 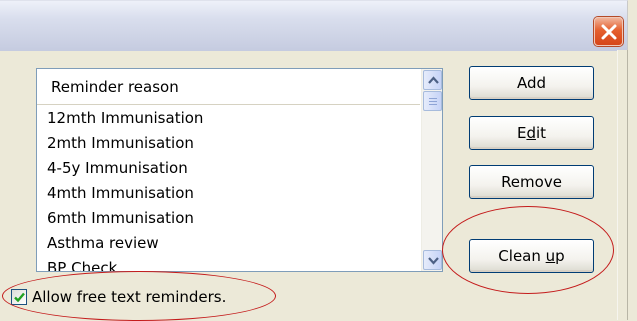 I want to click on close-button, so click(x=608, y=31).